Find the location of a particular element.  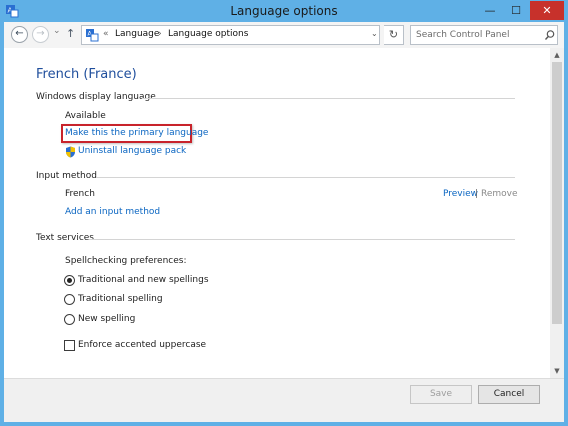

radio-label: New spelling is located at coordinates (106, 319).